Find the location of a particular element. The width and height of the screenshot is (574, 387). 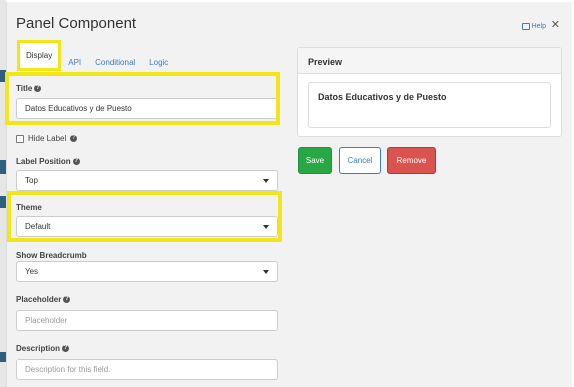

show-breadcrumb-select: Yes is located at coordinates (147, 271).